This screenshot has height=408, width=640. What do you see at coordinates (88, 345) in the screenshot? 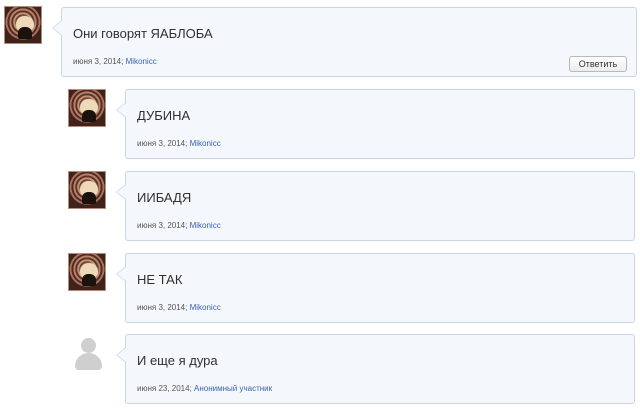
I see `avatar-head-icon` at bounding box center [88, 345].